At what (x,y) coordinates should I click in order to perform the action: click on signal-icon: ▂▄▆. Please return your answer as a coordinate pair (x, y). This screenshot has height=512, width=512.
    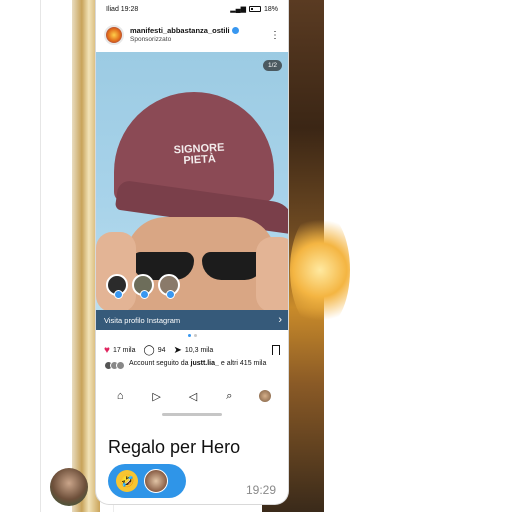
    Looking at the image, I should click on (238, 9).